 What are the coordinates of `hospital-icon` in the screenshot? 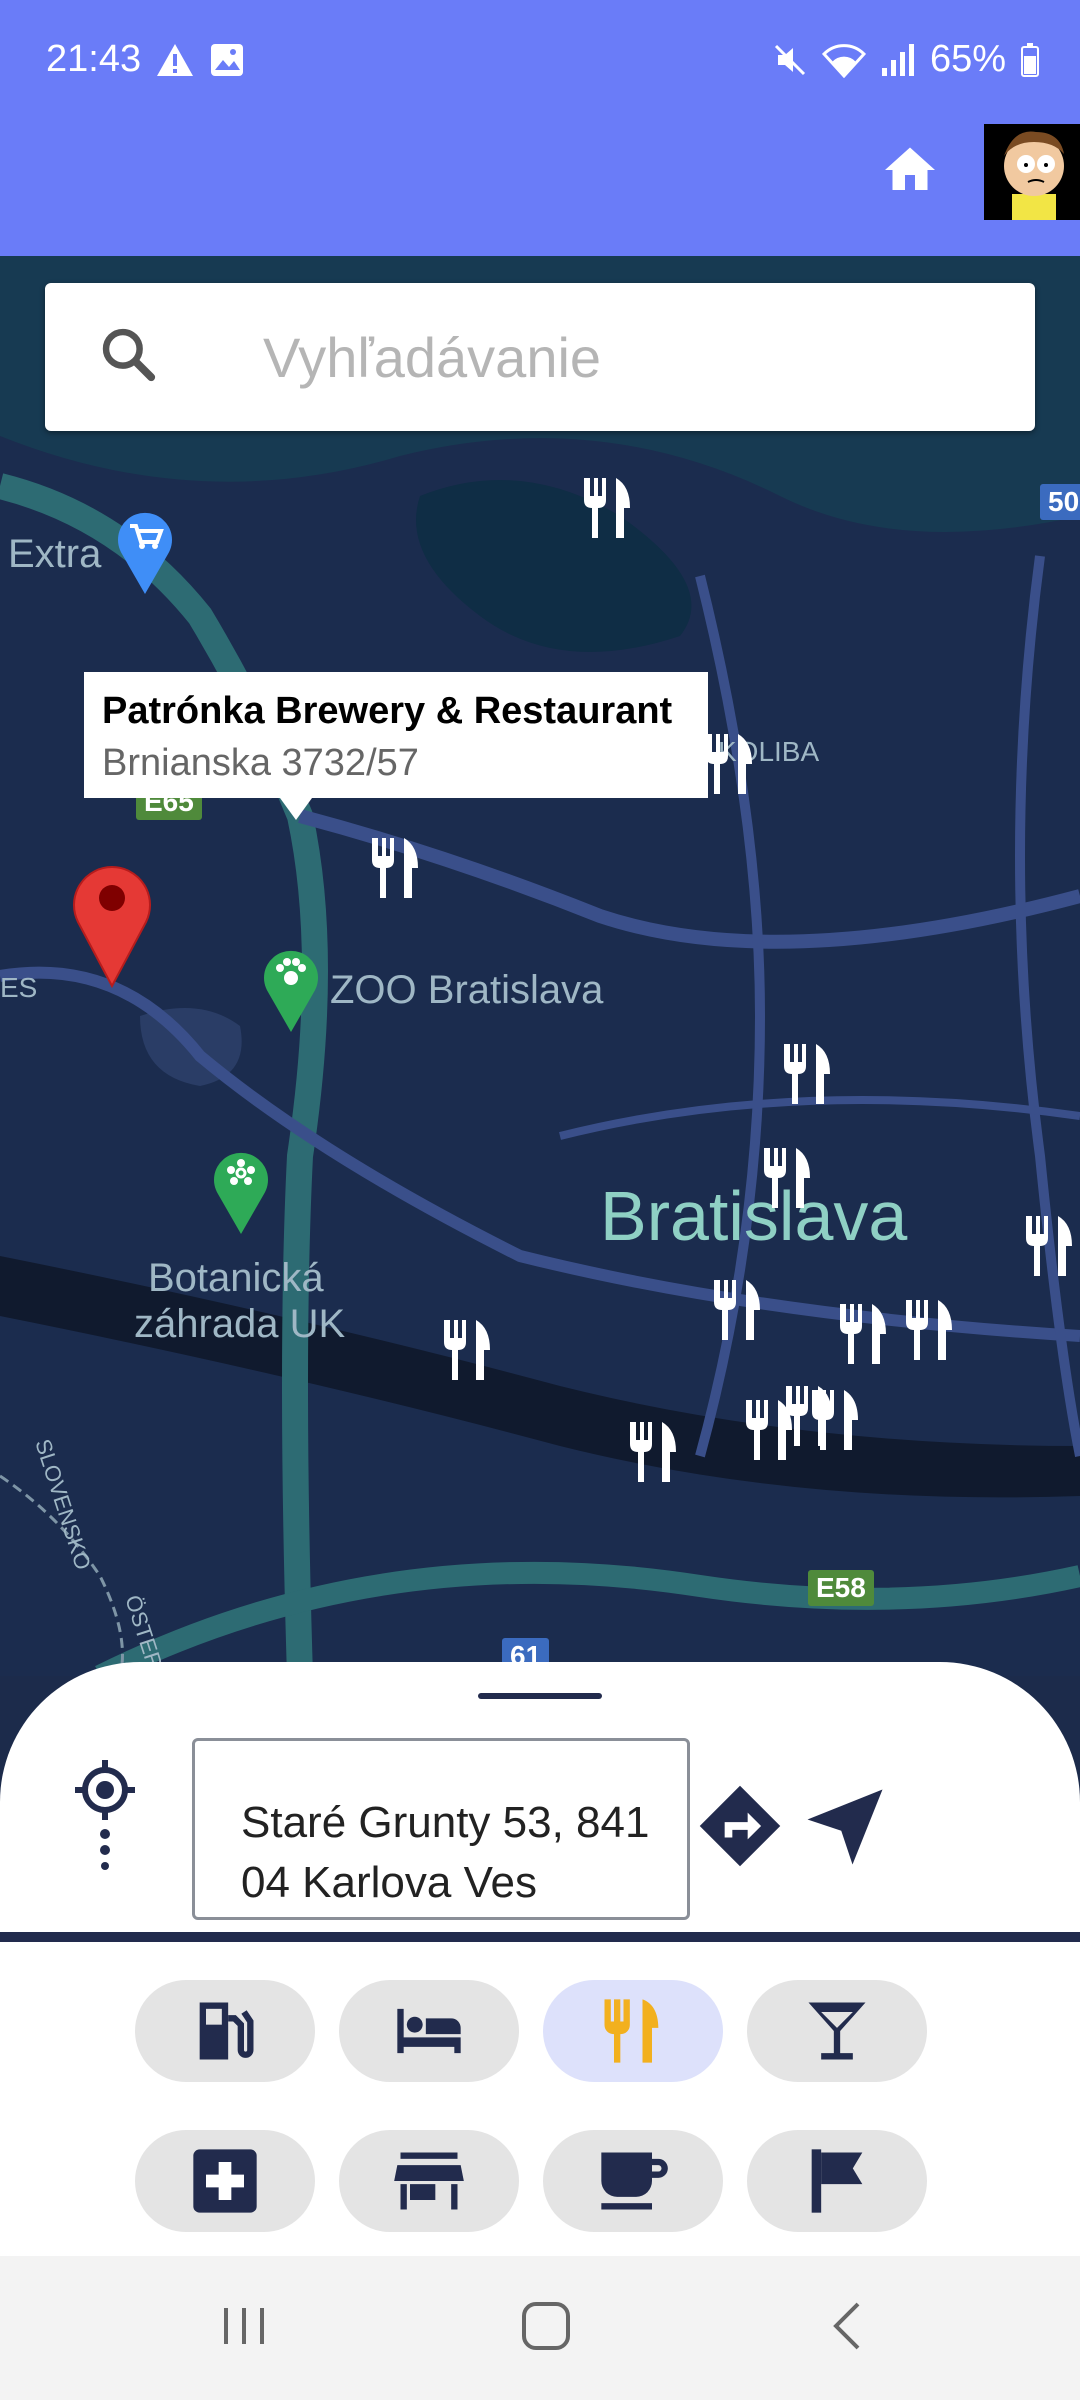 It's located at (225, 2181).